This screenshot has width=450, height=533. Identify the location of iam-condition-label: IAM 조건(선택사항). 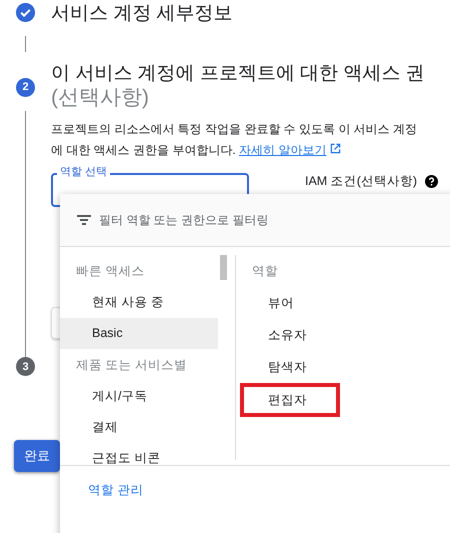
(361, 181).